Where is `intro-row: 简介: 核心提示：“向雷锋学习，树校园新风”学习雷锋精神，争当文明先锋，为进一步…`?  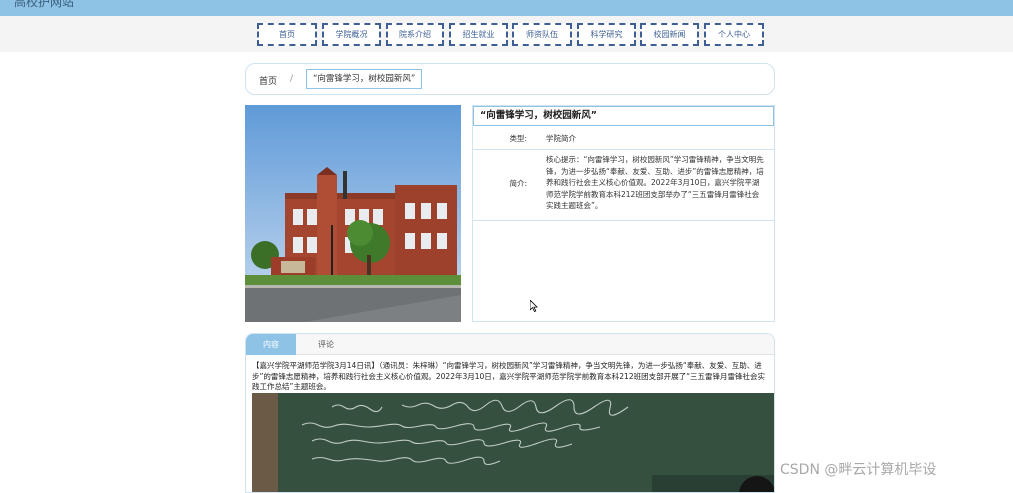
intro-row: 简介: 核心提示：“向雷锋学习，树校园新风”学习雷锋精神，争当文明先锋，为进一步… is located at coordinates (623, 185).